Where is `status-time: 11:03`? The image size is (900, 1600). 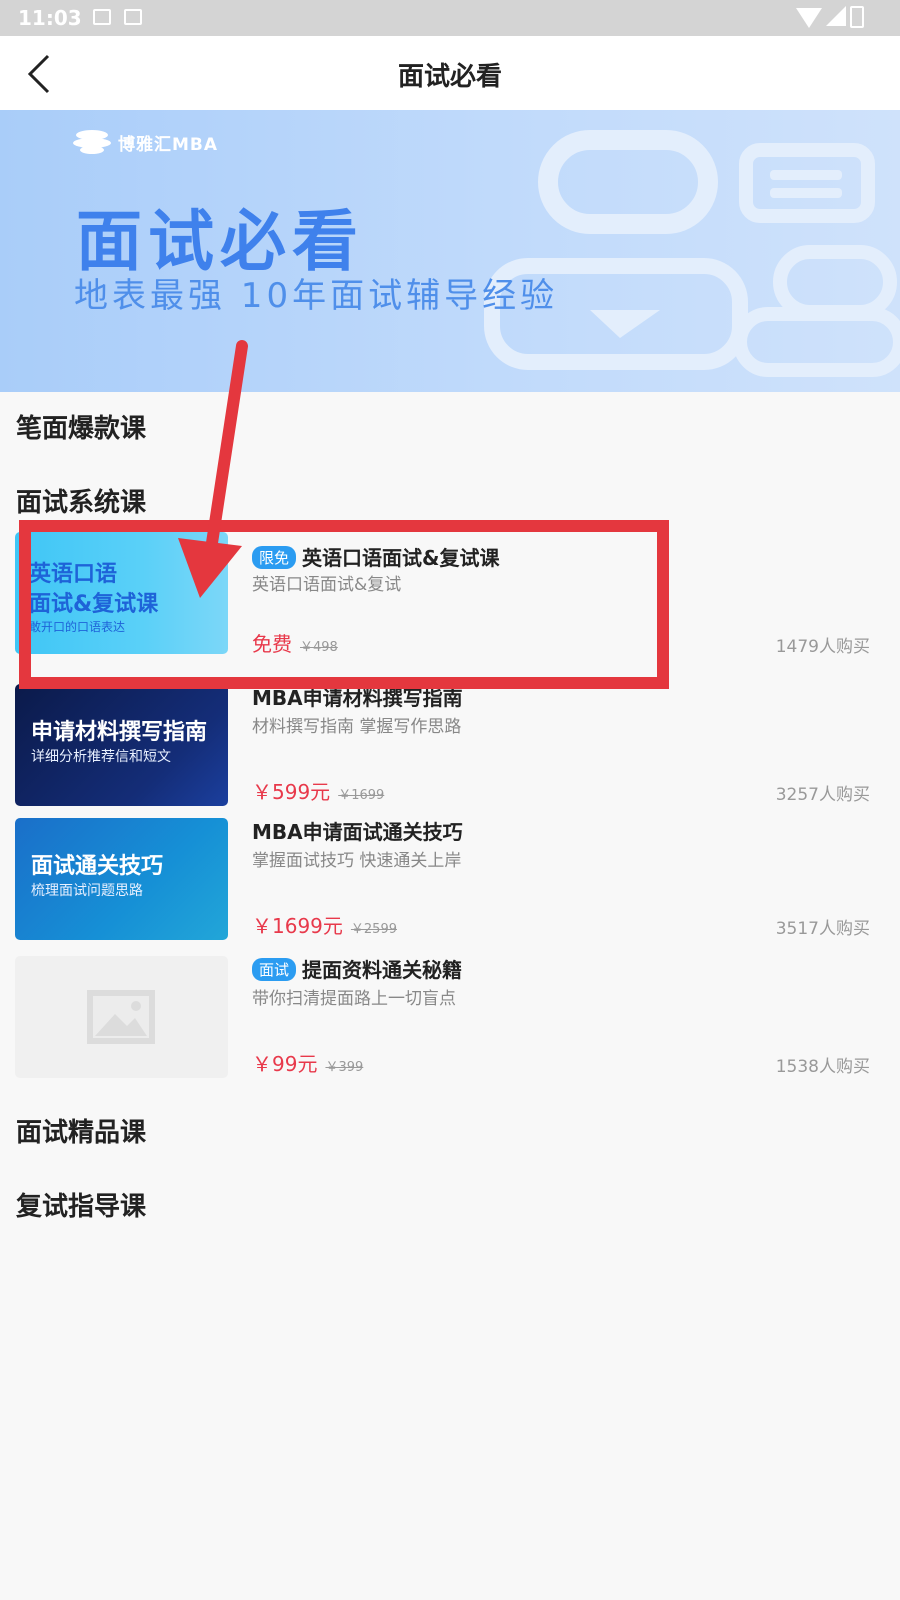 status-time: 11:03 is located at coordinates (50, 18).